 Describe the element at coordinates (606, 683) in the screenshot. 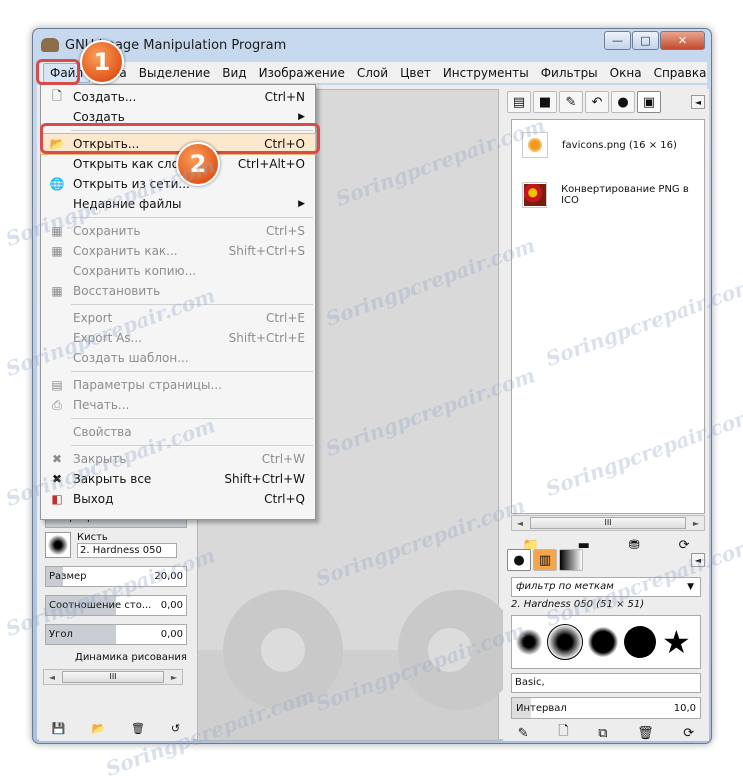

I see `brush-tag-field: Basic,` at that location.